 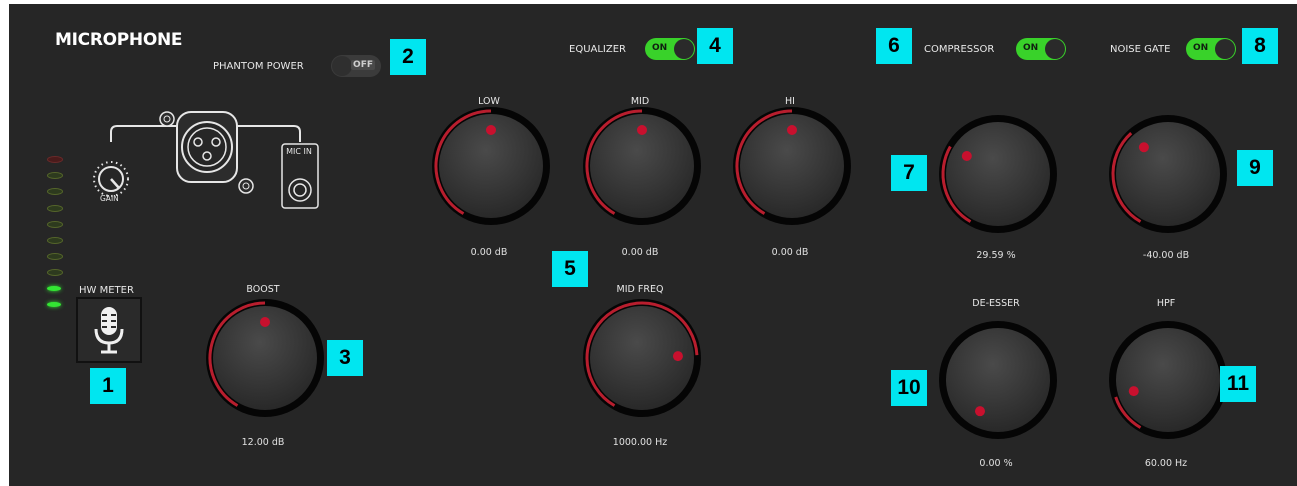 What do you see at coordinates (1140, 49) in the screenshot?
I see `noise-gate-label: NOISE GATE` at bounding box center [1140, 49].